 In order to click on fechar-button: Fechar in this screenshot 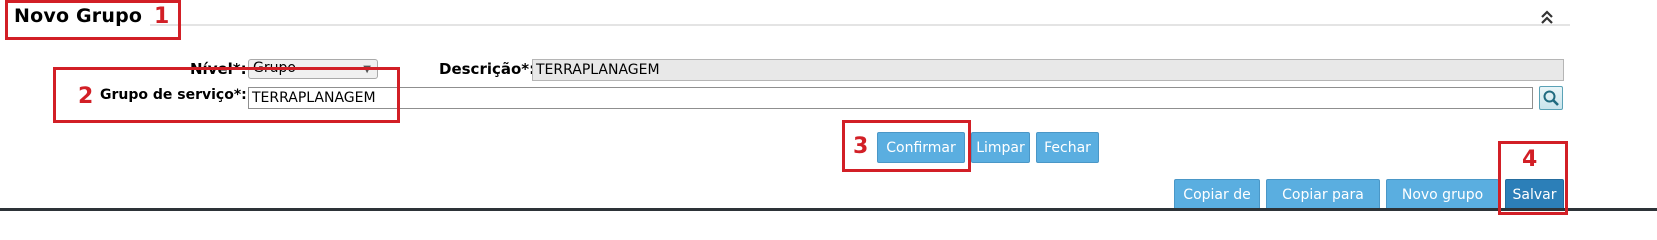, I will do `click(1067, 147)`.